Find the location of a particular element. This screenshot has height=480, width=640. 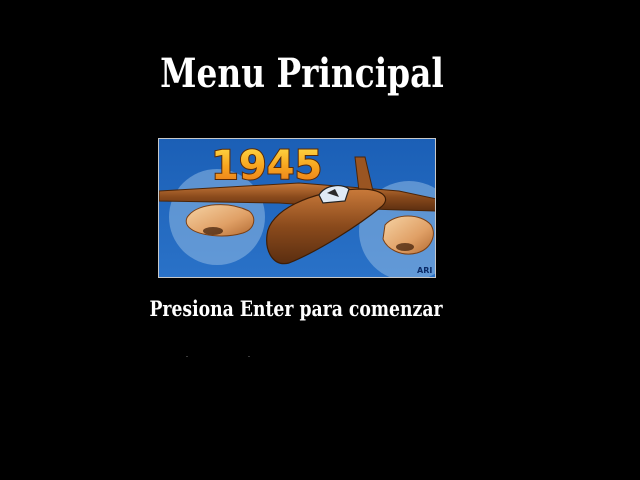

game-banner: 1945 ARI is located at coordinates (297, 208).